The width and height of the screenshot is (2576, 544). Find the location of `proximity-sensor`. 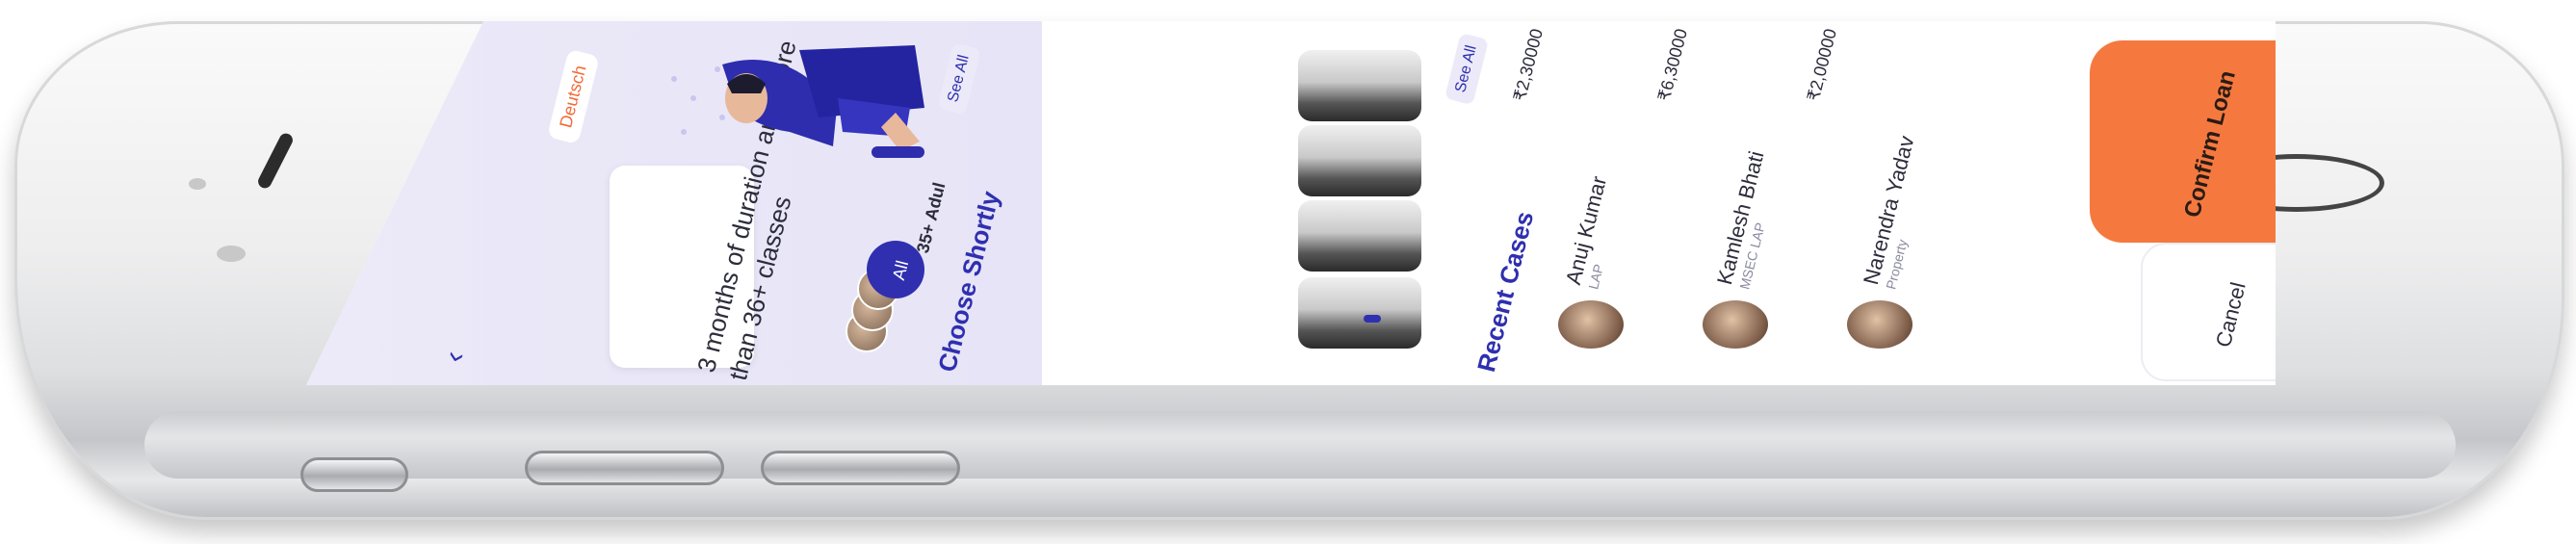

proximity-sensor is located at coordinates (231, 254).